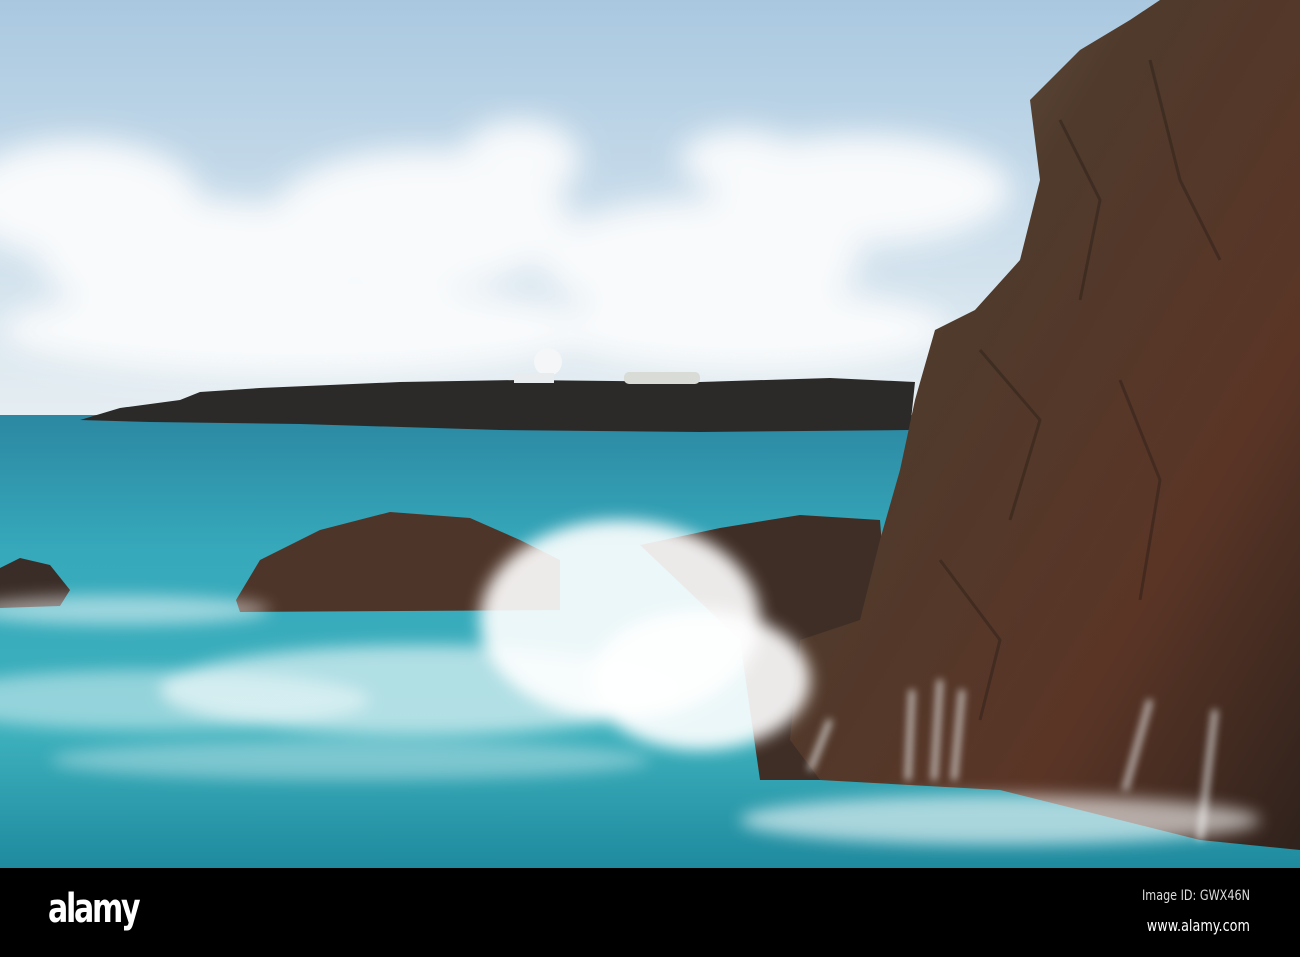 The width and height of the screenshot is (1300, 957). What do you see at coordinates (650, 912) in the screenshot?
I see `watermark-bar: alamy Image ID: GWX46N www.alamy.com` at bounding box center [650, 912].